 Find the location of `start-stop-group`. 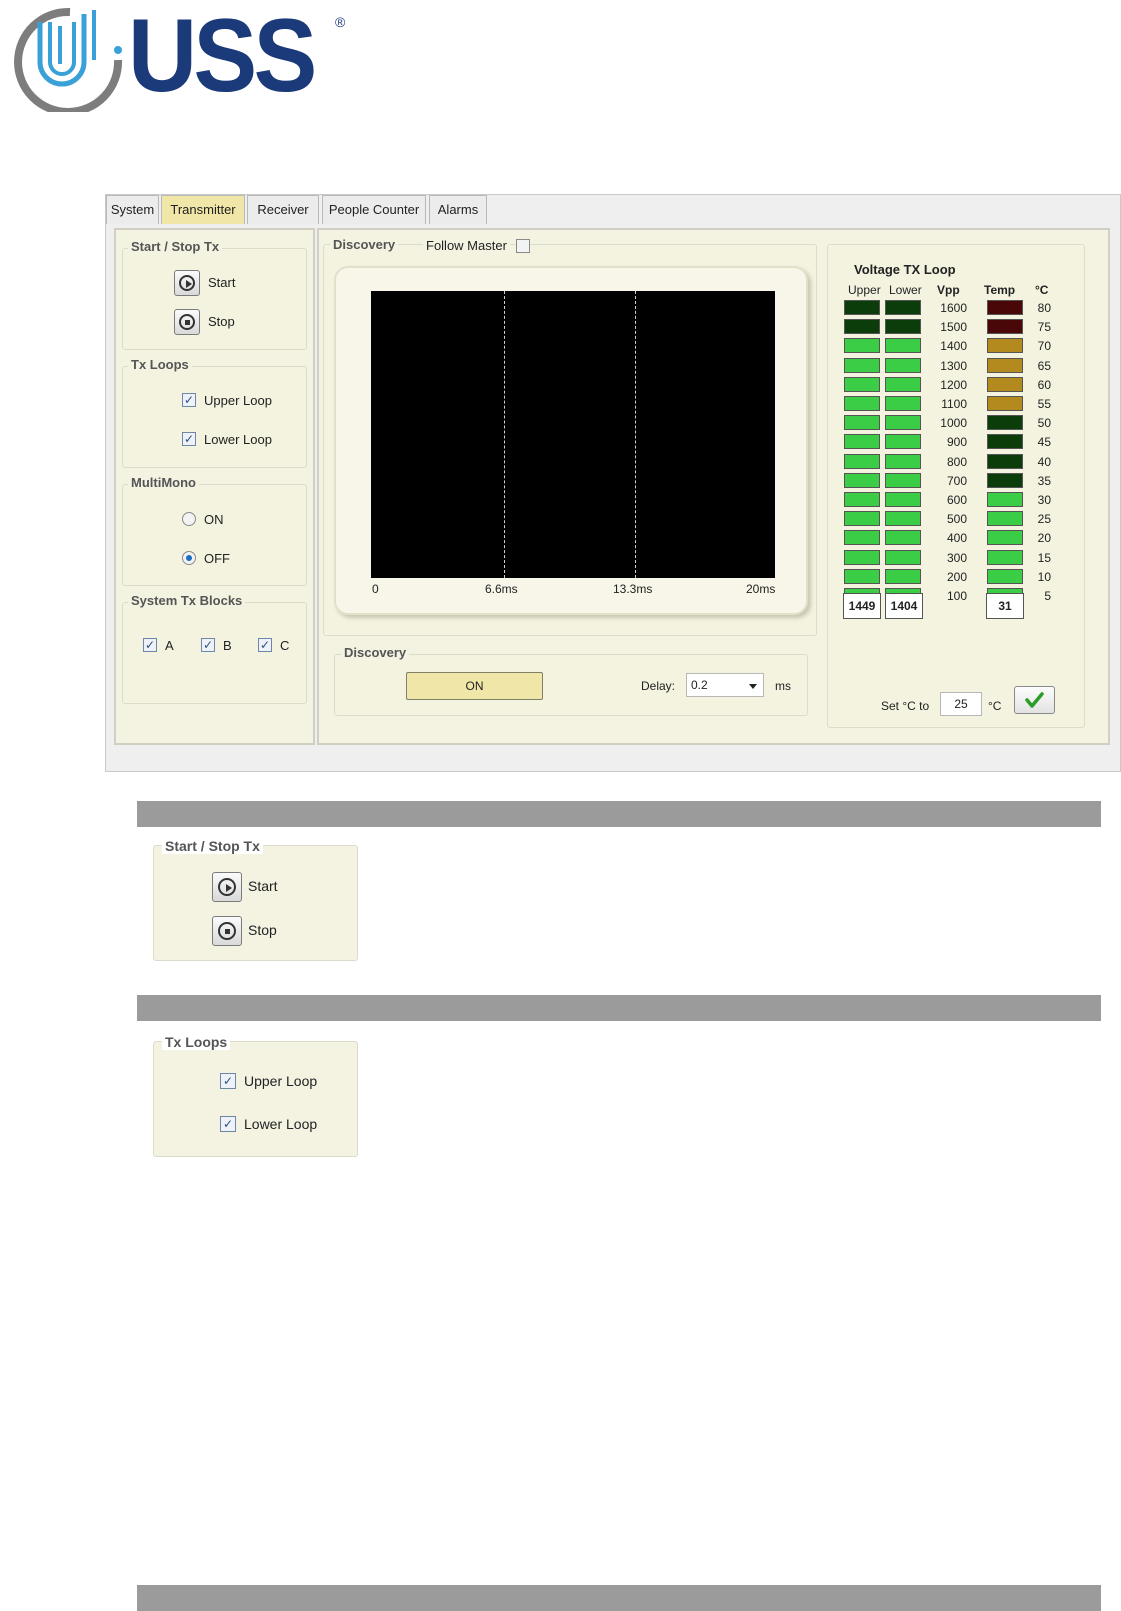

start-stop-group is located at coordinates (214, 299).